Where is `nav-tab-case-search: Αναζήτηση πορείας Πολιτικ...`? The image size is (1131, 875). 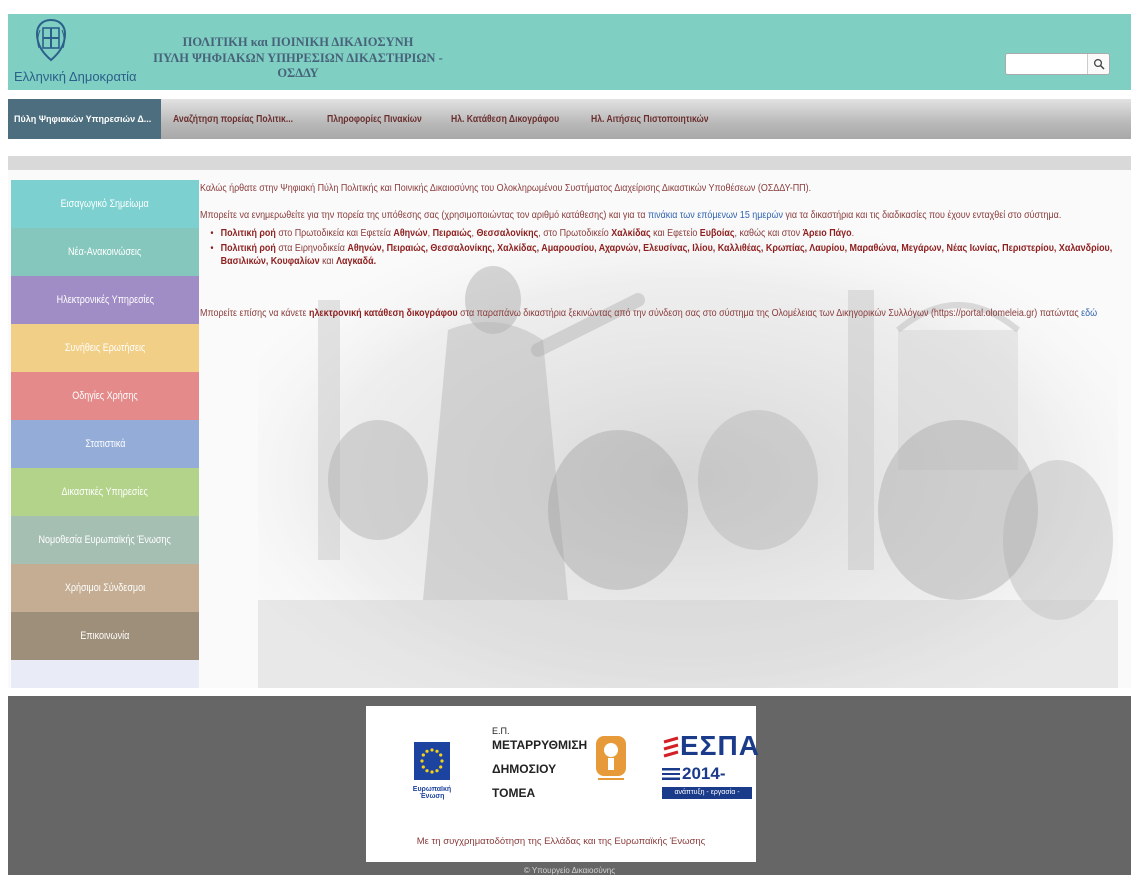
nav-tab-case-search: Αναζήτηση πορείας Πολιτικ... is located at coordinates (233, 119).